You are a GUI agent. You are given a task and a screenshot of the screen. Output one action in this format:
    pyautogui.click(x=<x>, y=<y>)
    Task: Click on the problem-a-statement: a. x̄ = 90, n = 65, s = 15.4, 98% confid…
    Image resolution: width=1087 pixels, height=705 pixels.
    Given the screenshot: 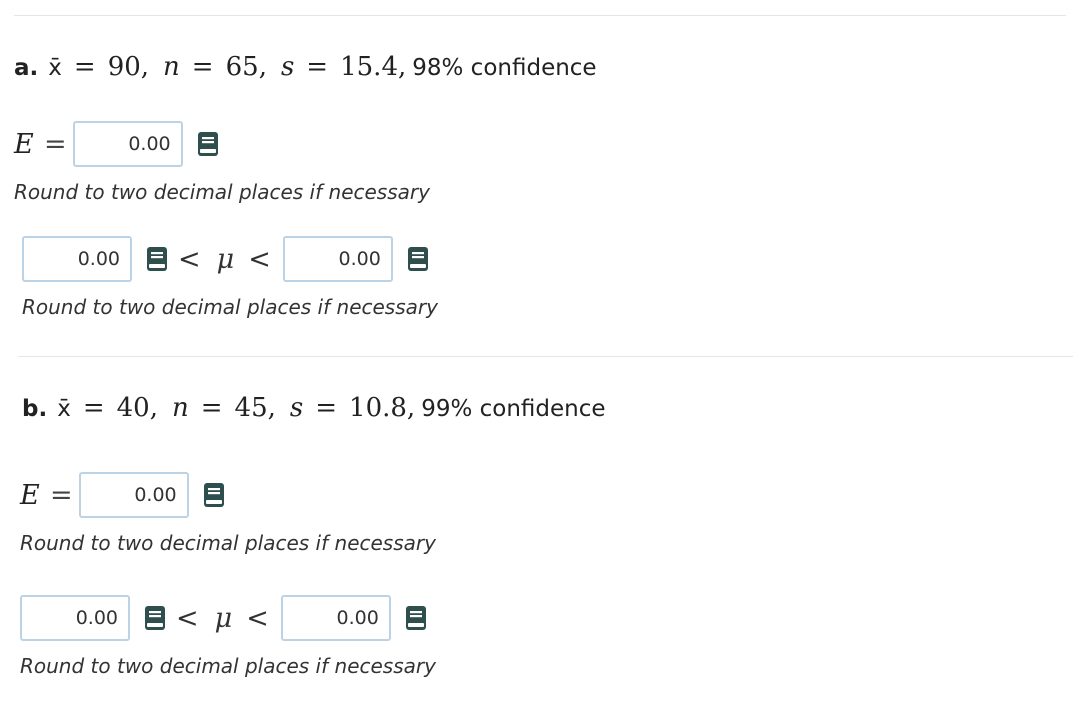 What is the action you would take?
    pyautogui.click(x=305, y=67)
    